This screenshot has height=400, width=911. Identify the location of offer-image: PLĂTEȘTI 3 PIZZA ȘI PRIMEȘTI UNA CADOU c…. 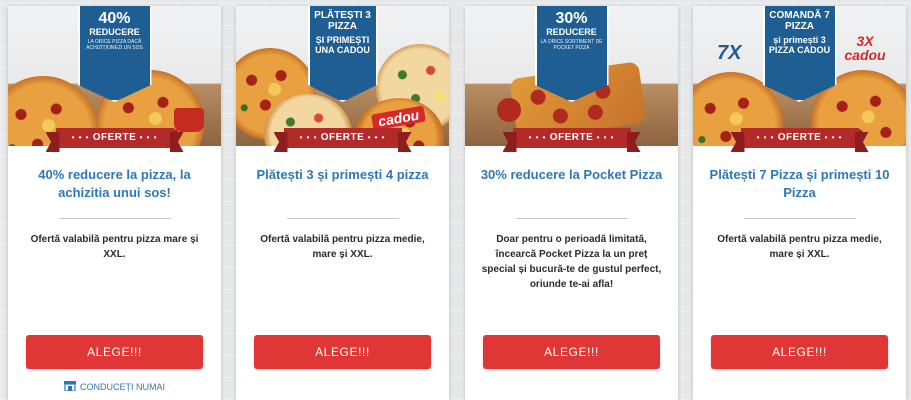
(342, 76).